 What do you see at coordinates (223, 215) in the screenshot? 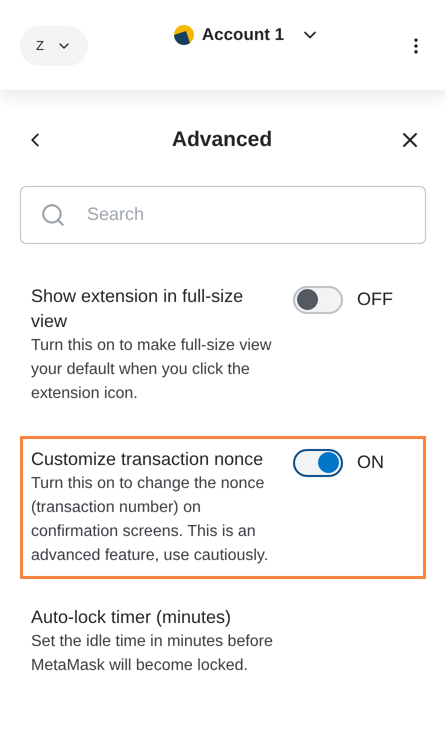
I see `search-field: Search` at bounding box center [223, 215].